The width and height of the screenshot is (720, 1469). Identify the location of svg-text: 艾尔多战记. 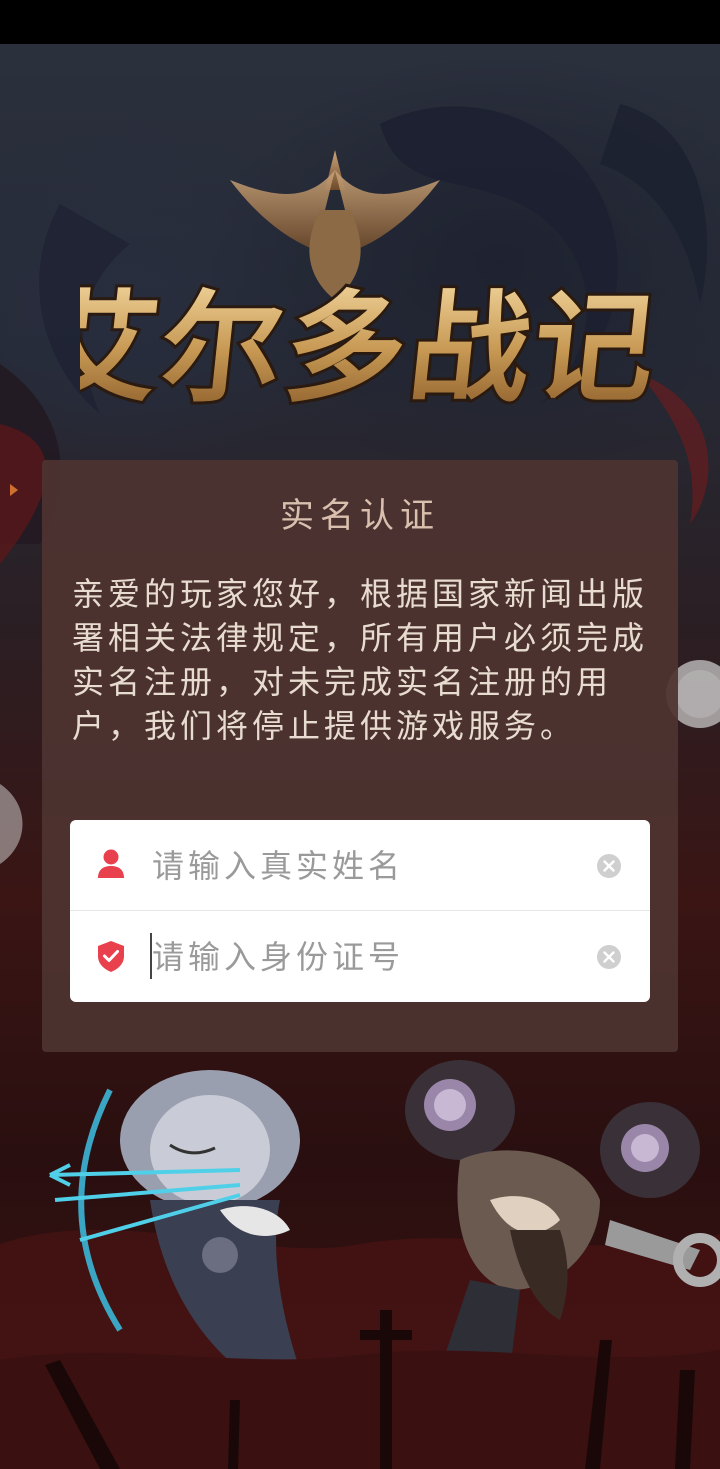
(370, 348).